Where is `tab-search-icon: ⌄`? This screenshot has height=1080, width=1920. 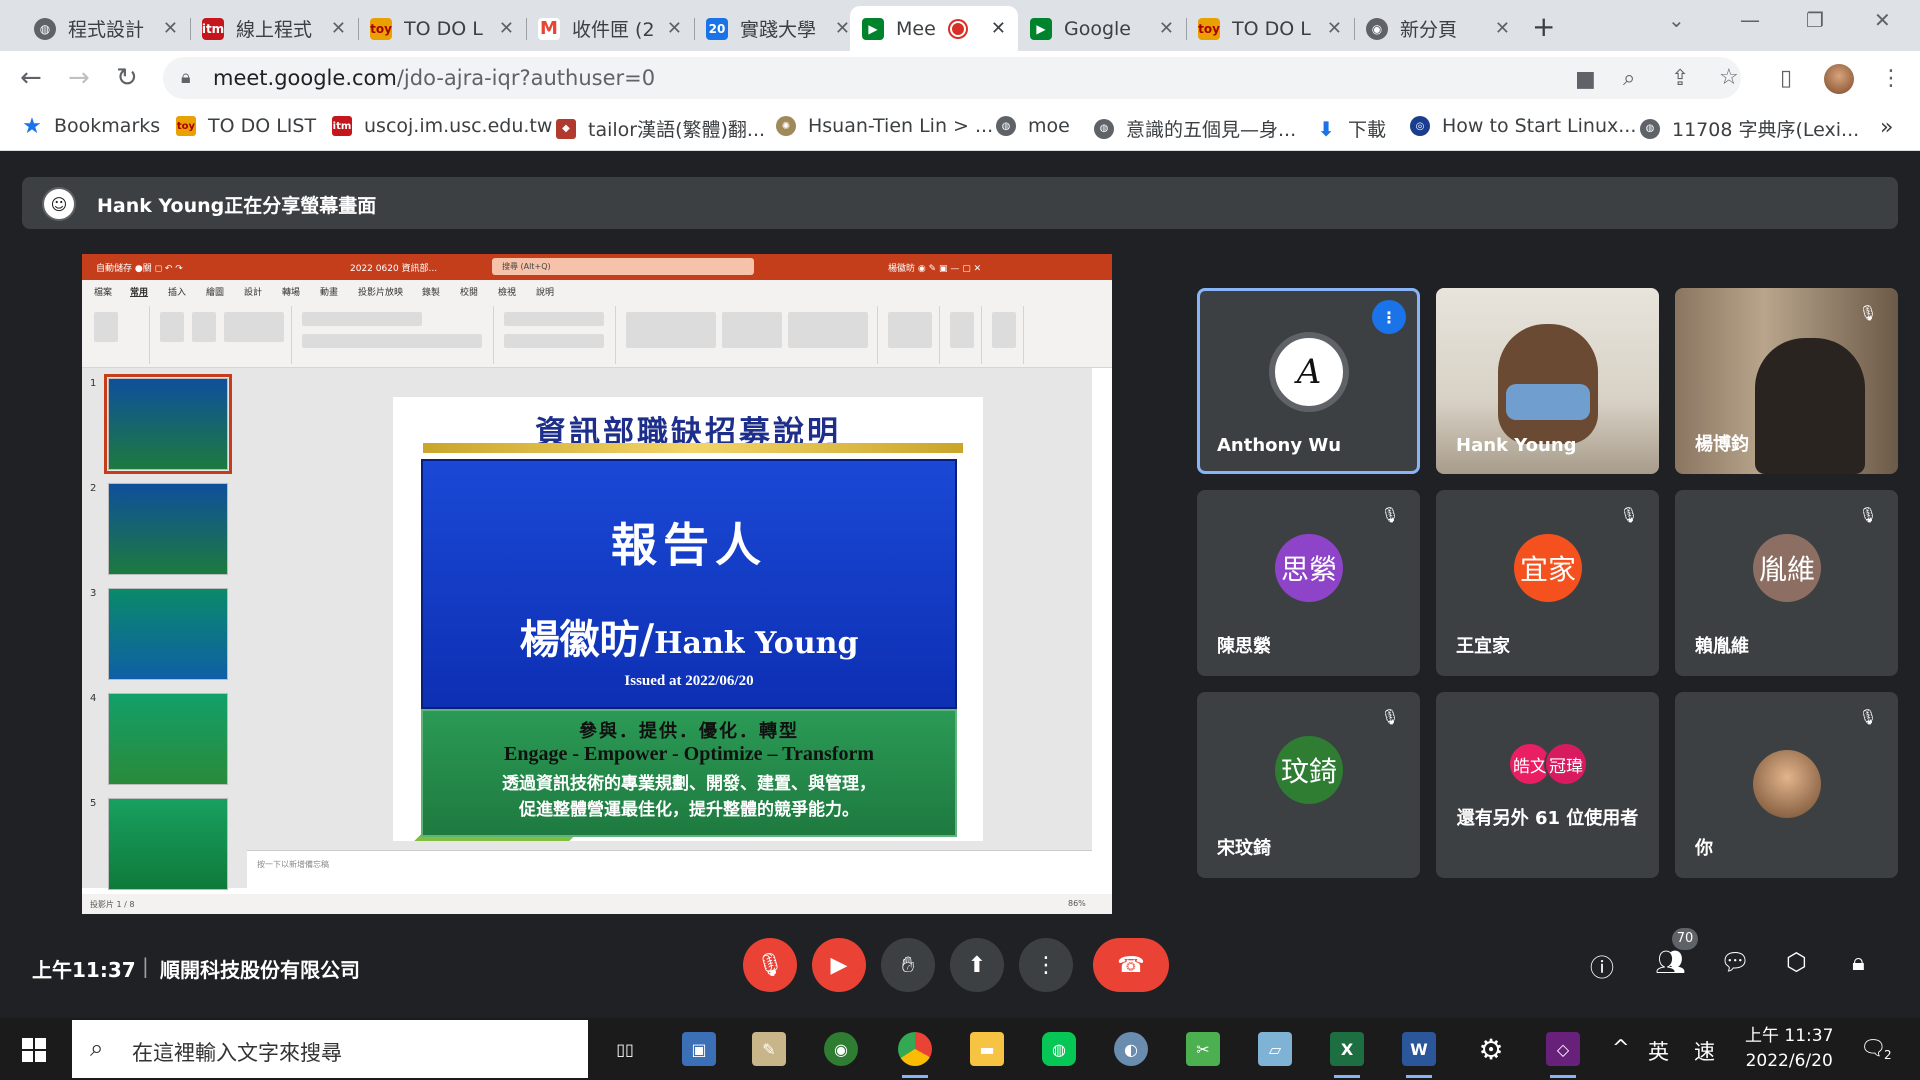 tab-search-icon: ⌄ is located at coordinates (1676, 20).